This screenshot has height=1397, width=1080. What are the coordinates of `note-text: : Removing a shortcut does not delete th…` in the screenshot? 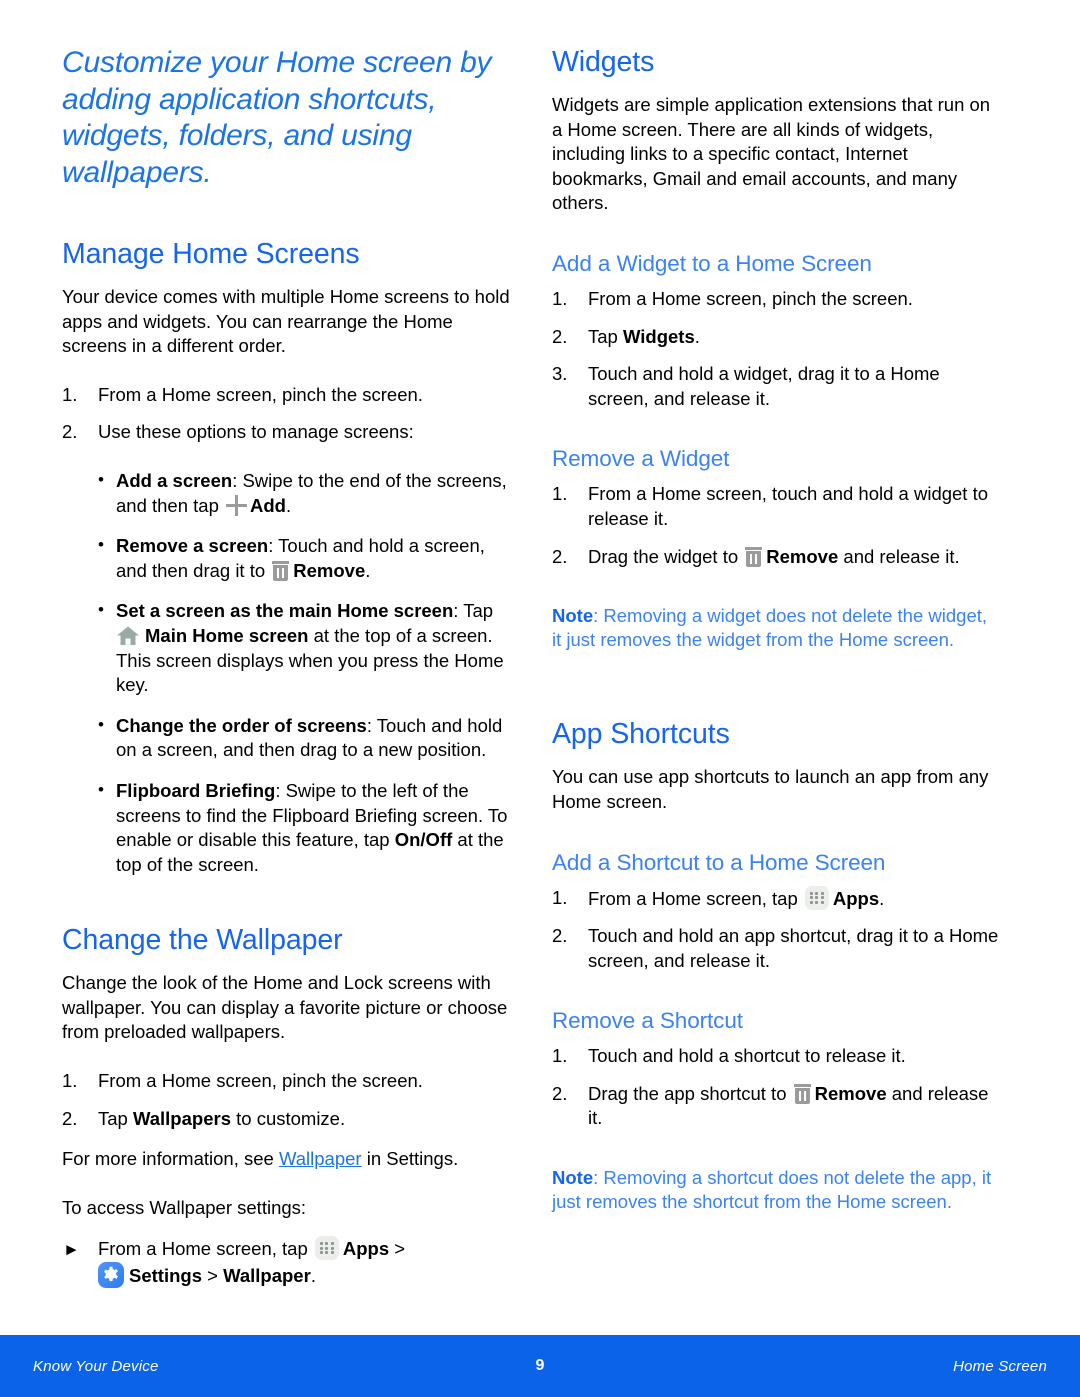 It's located at (772, 1189).